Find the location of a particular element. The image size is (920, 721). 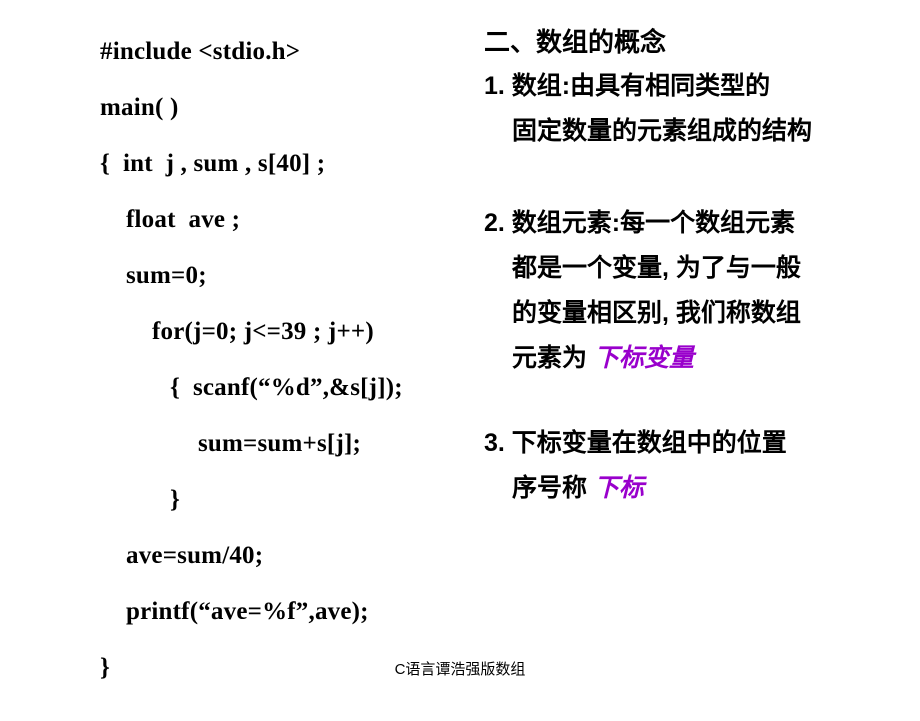

footer-text: C语言谭浩强版数组 is located at coordinates (460, 669).